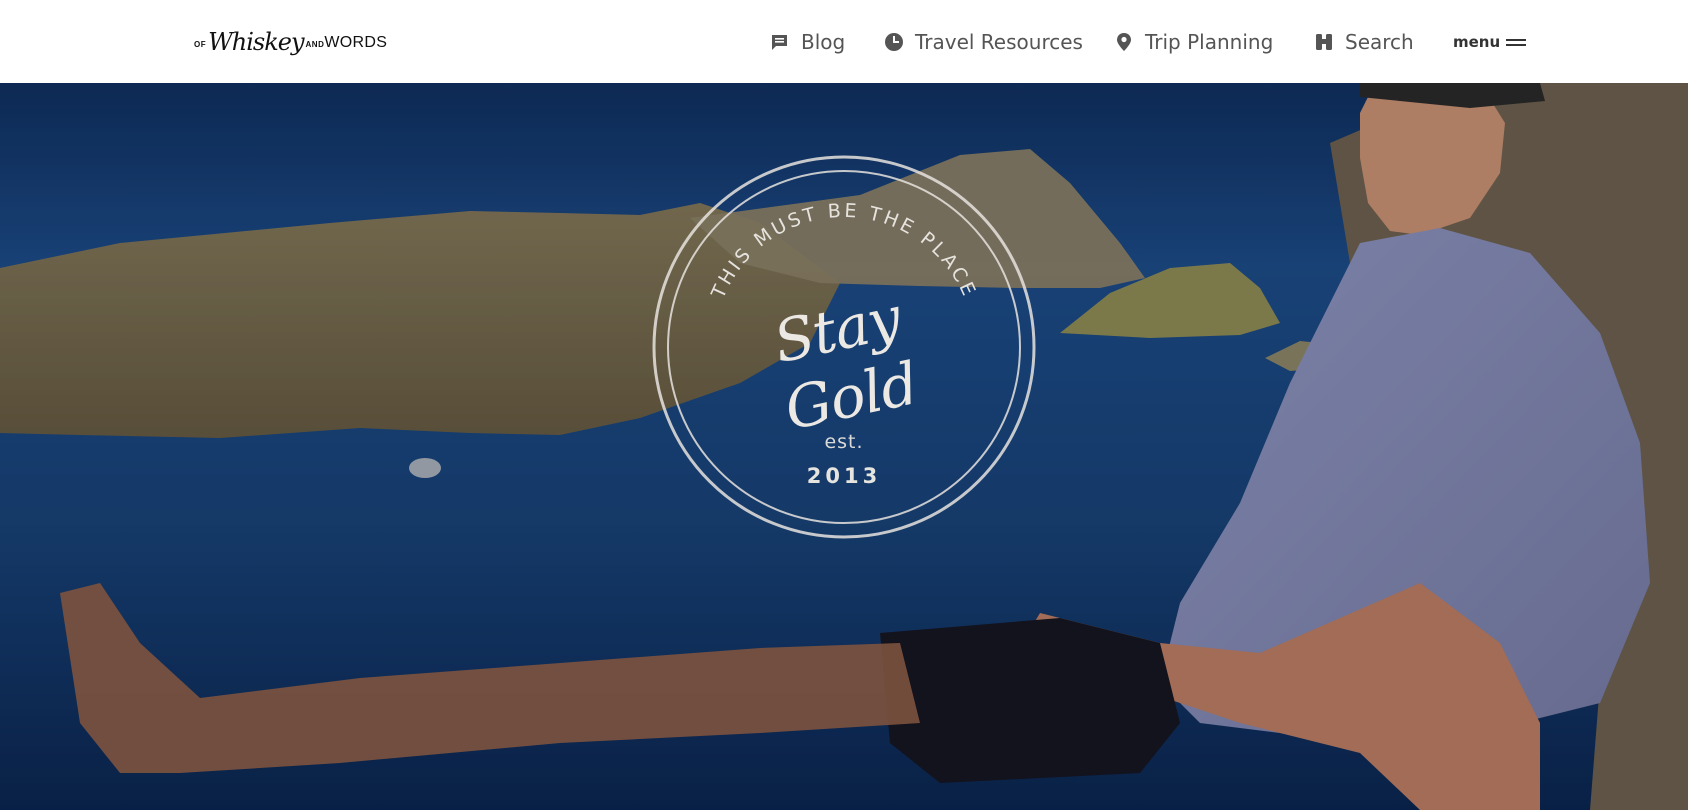 This screenshot has width=1688, height=810. Describe the element at coordinates (823, 42) in the screenshot. I see `nav-label-blog: Blog` at that location.